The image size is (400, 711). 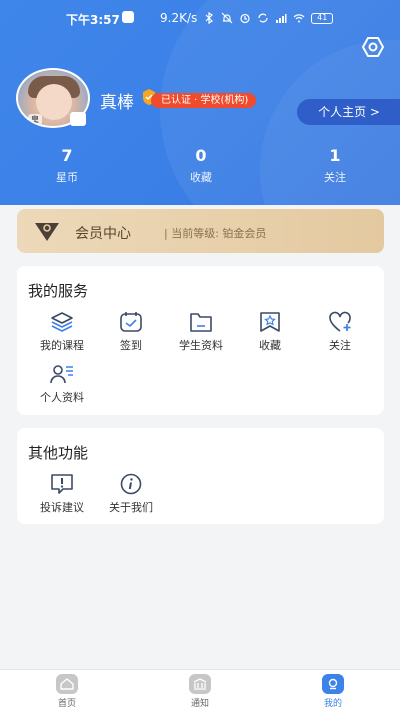 What do you see at coordinates (179, 18) in the screenshot?
I see `network-speed: 9.2K/s` at bounding box center [179, 18].